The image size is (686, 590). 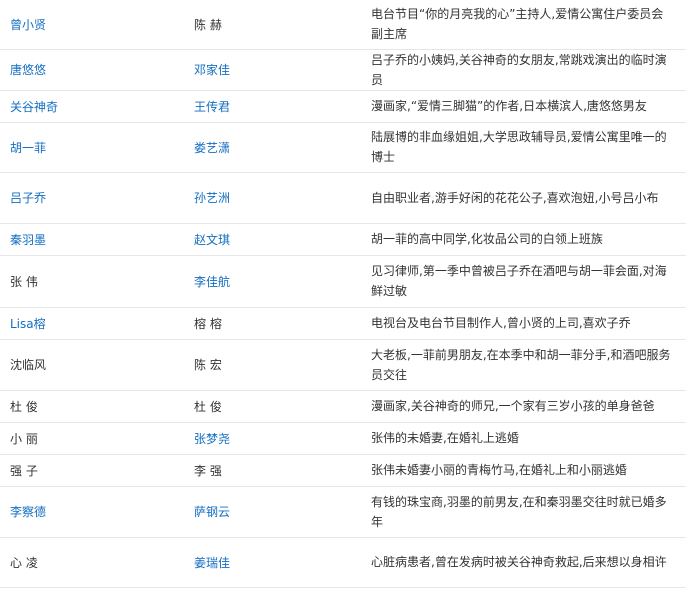 I want to click on role-cell: 胡一菲, so click(x=92, y=147).